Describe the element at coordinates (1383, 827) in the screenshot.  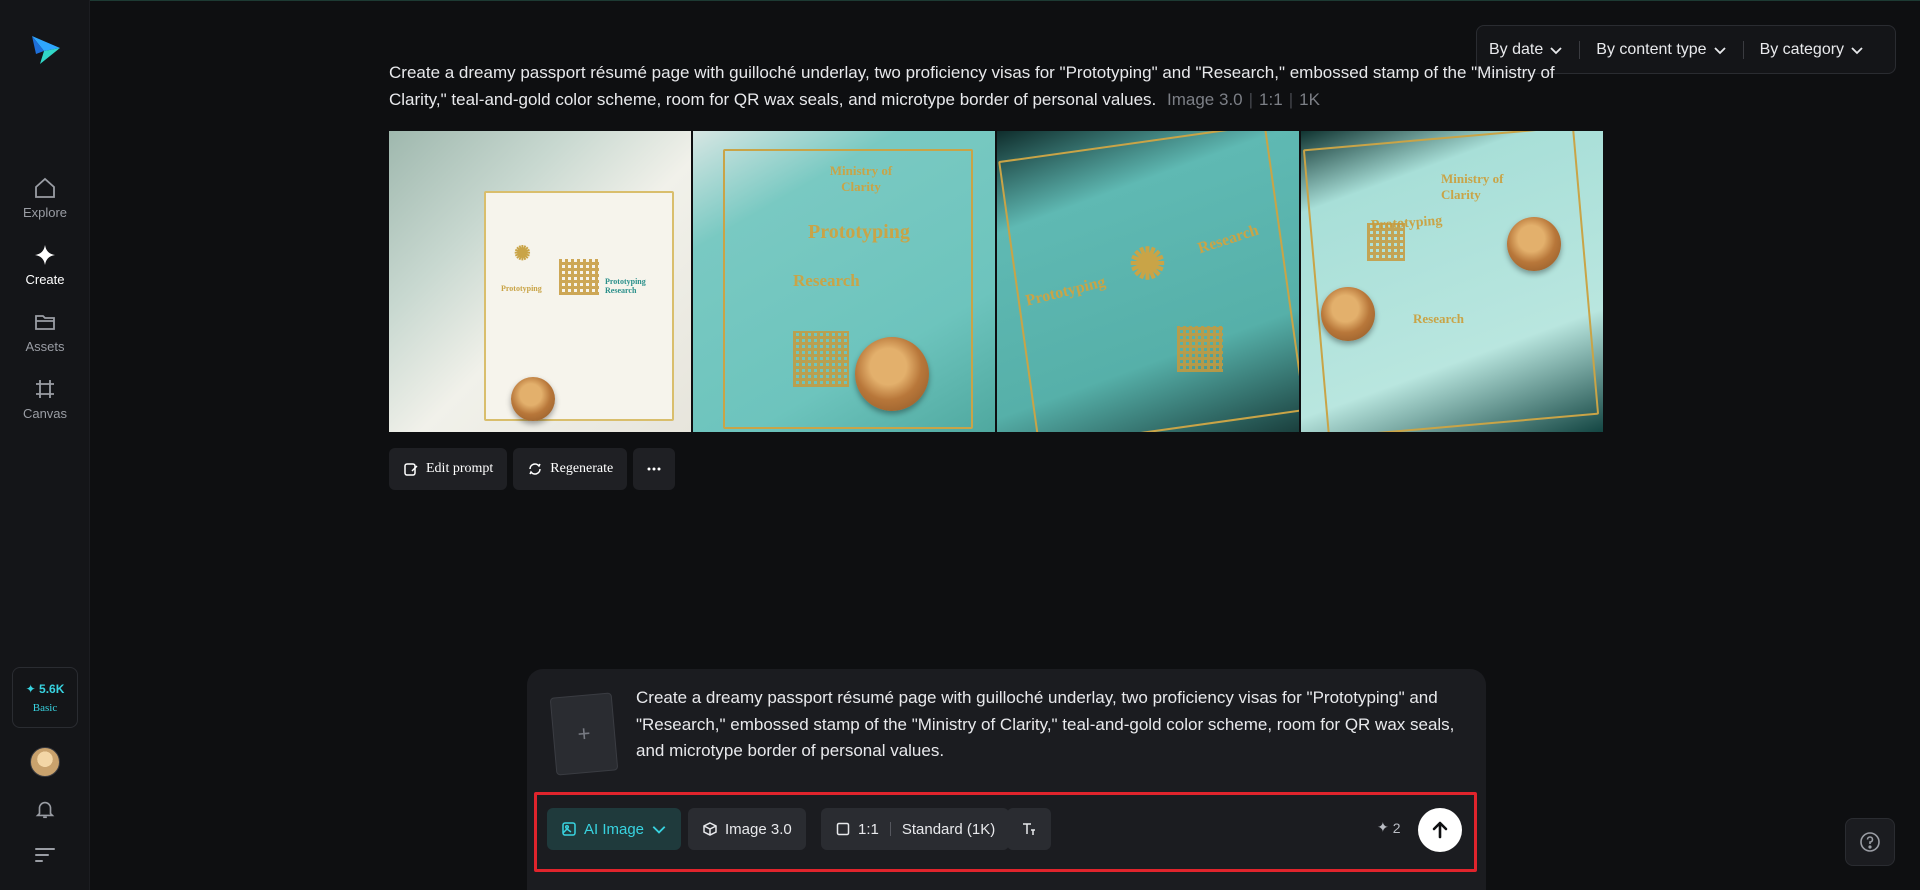
I see `sparkle-icon: ✦` at that location.